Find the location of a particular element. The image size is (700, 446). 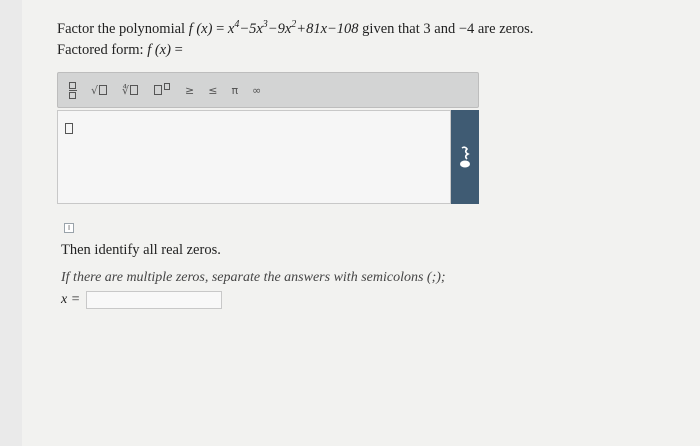

expand-toolbar-tab is located at coordinates (465, 157).